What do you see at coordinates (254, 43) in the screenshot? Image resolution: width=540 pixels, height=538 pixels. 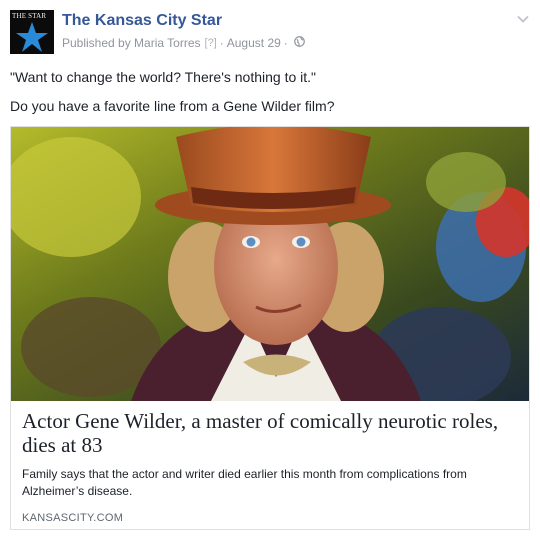 I see `post-date-link: August 29` at bounding box center [254, 43].